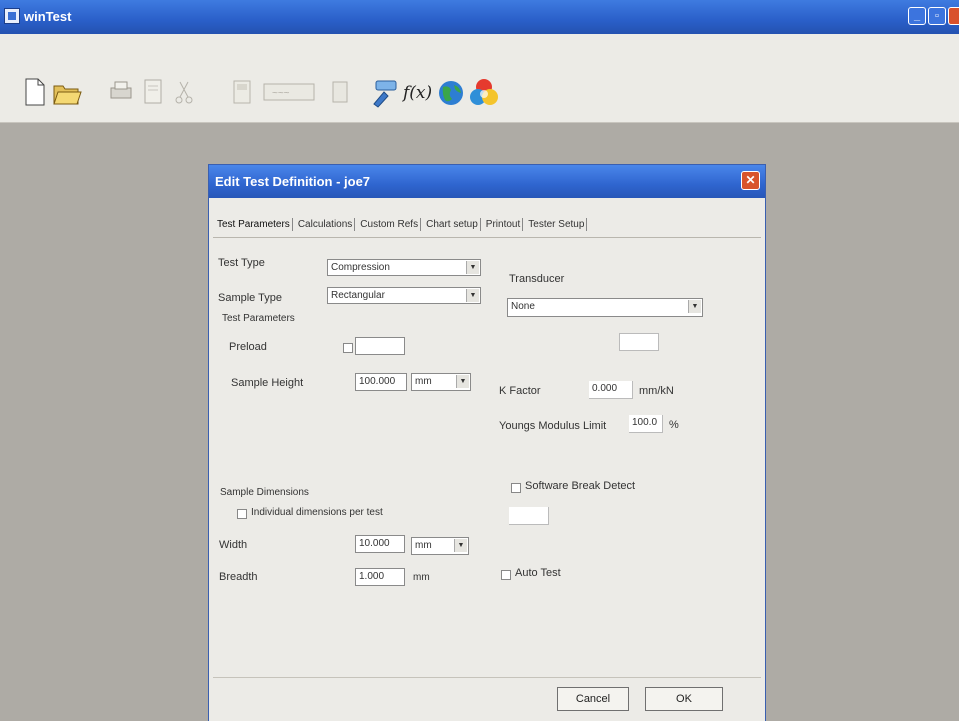  I want to click on tab-chart-setup: Chart setup, so click(452, 224).